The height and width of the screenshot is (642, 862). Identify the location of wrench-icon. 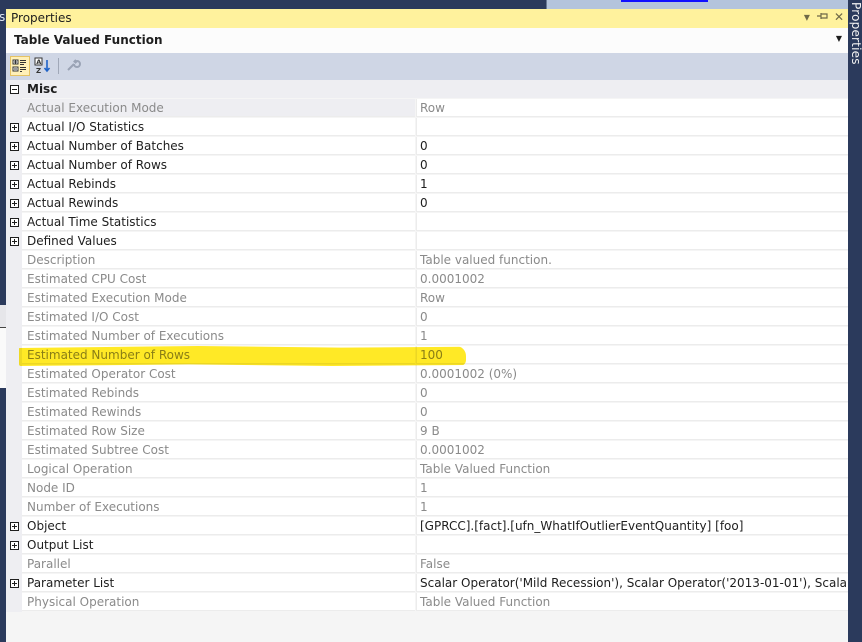
(74, 65).